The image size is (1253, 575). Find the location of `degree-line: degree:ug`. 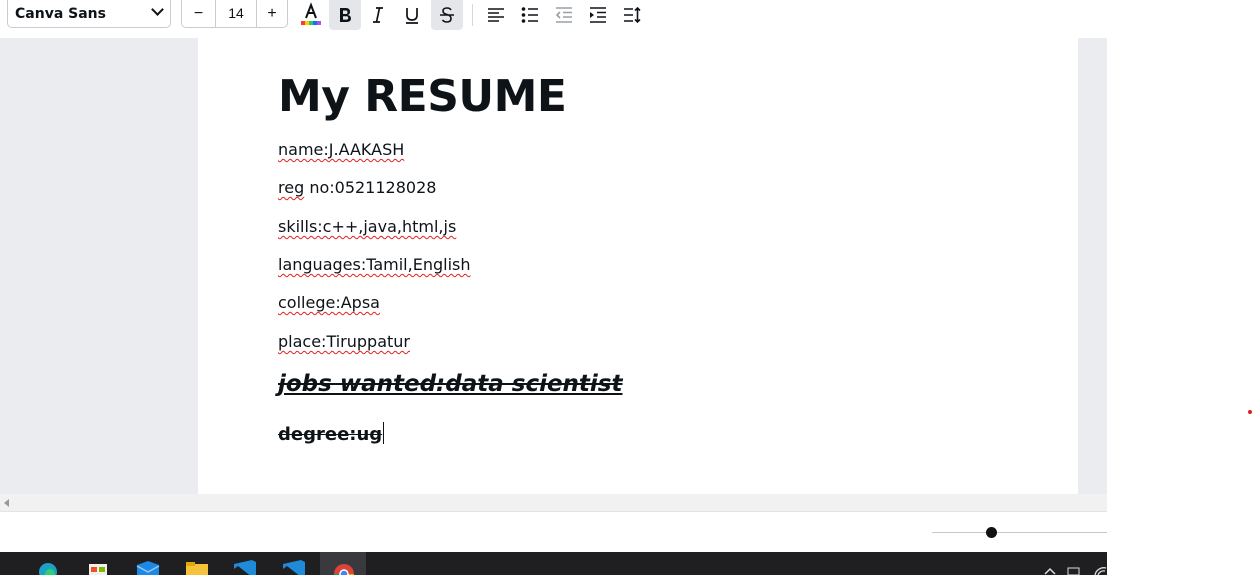

degree-line: degree:ug is located at coordinates (331, 433).